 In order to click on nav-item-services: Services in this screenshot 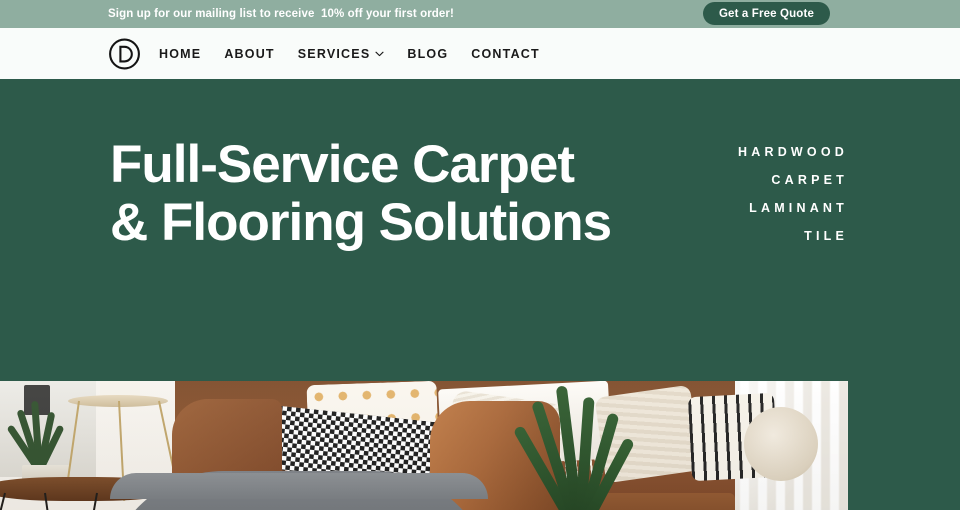, I will do `click(341, 54)`.